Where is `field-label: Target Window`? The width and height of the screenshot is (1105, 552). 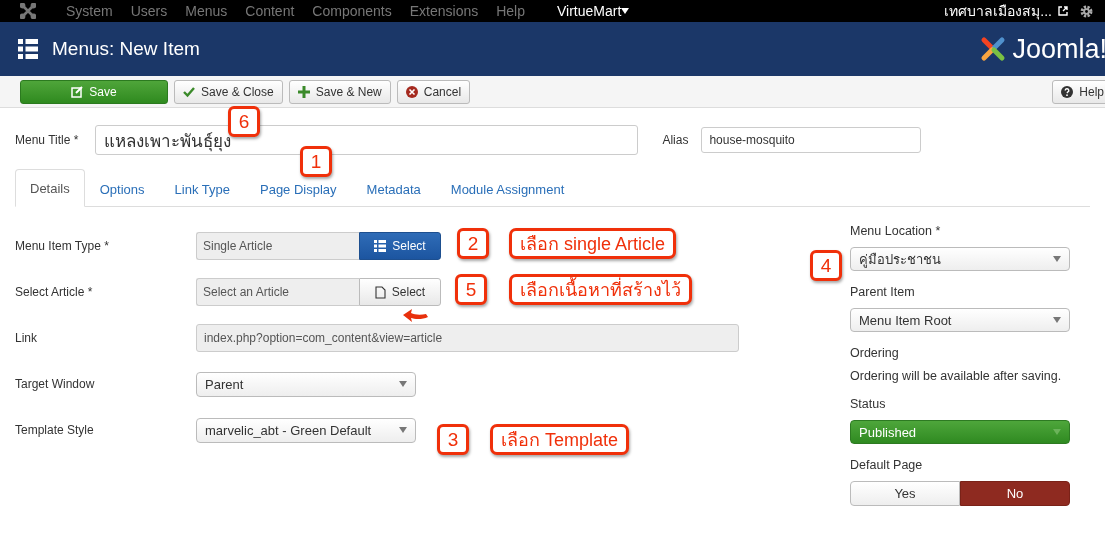 field-label: Target Window is located at coordinates (55, 384).